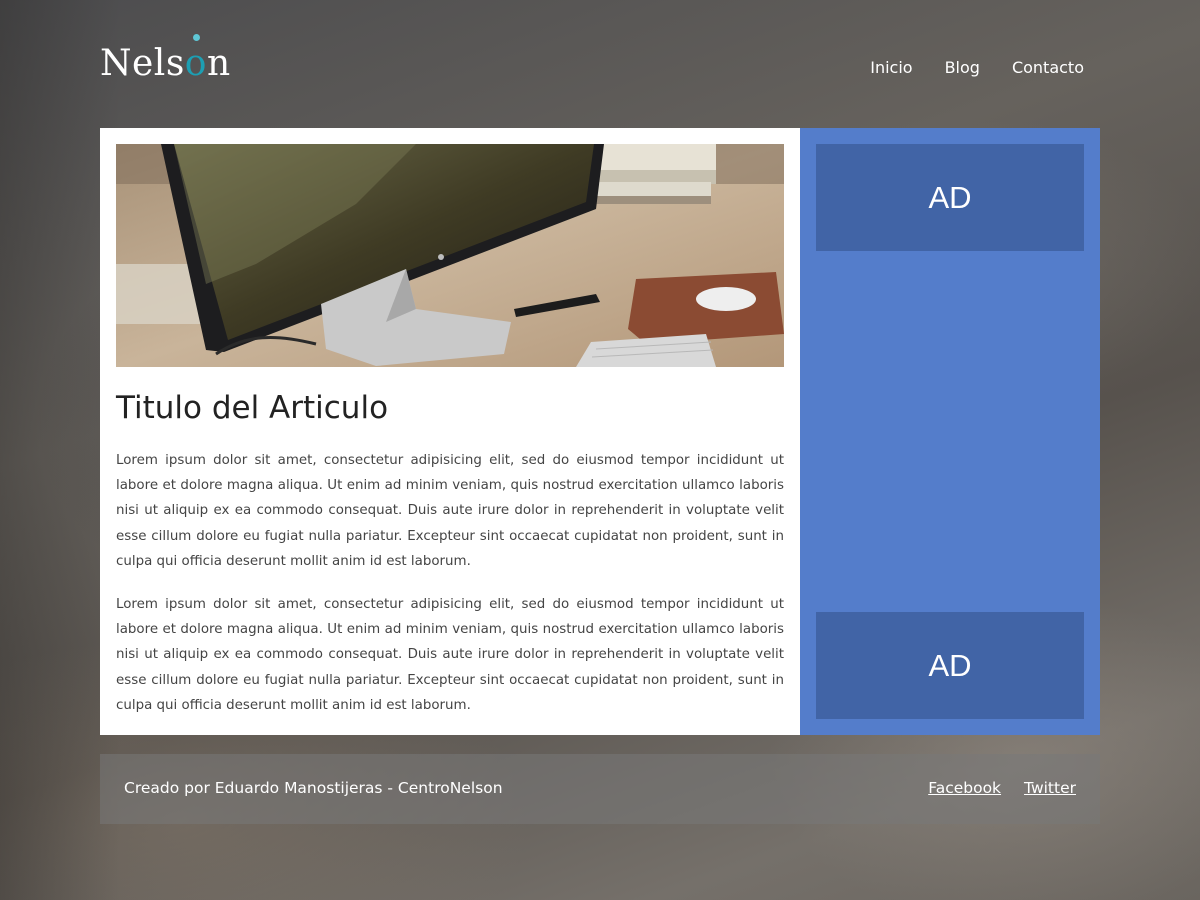 The image size is (1200, 900). What do you see at coordinates (600, 66) in the screenshot?
I see `site-header: Nels on Inicio Blog Contacto` at bounding box center [600, 66].